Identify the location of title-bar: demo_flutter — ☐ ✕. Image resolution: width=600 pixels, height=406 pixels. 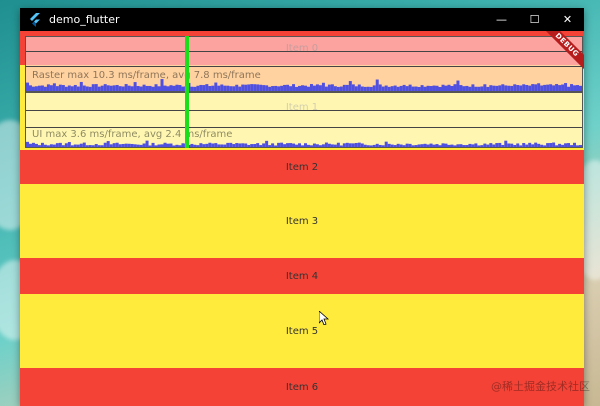
(302, 19).